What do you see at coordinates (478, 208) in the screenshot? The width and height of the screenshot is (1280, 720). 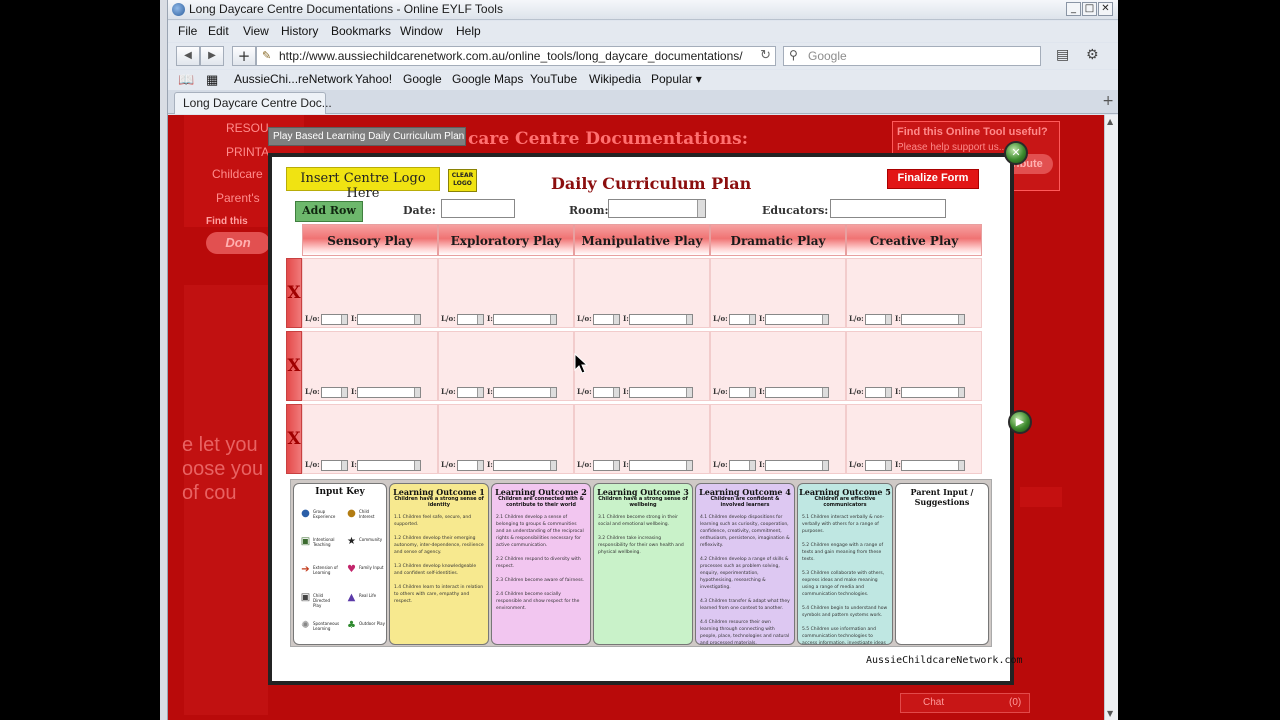 I see `date-input` at bounding box center [478, 208].